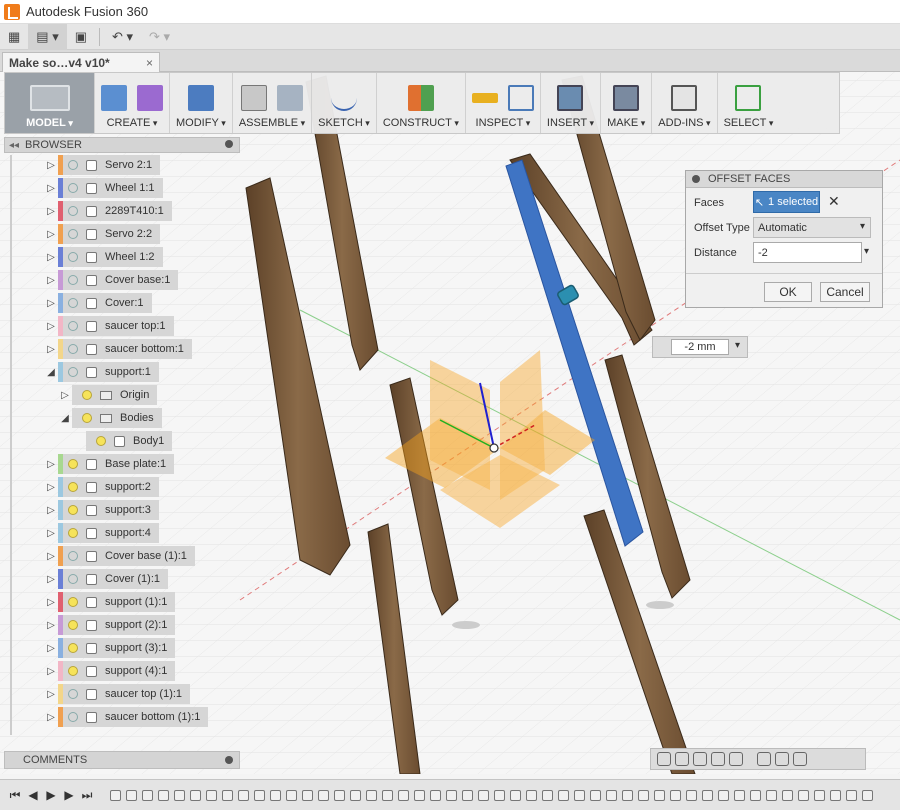 The height and width of the screenshot is (810, 900). I want to click on inspect-menu: INSPECT, so click(503, 103).